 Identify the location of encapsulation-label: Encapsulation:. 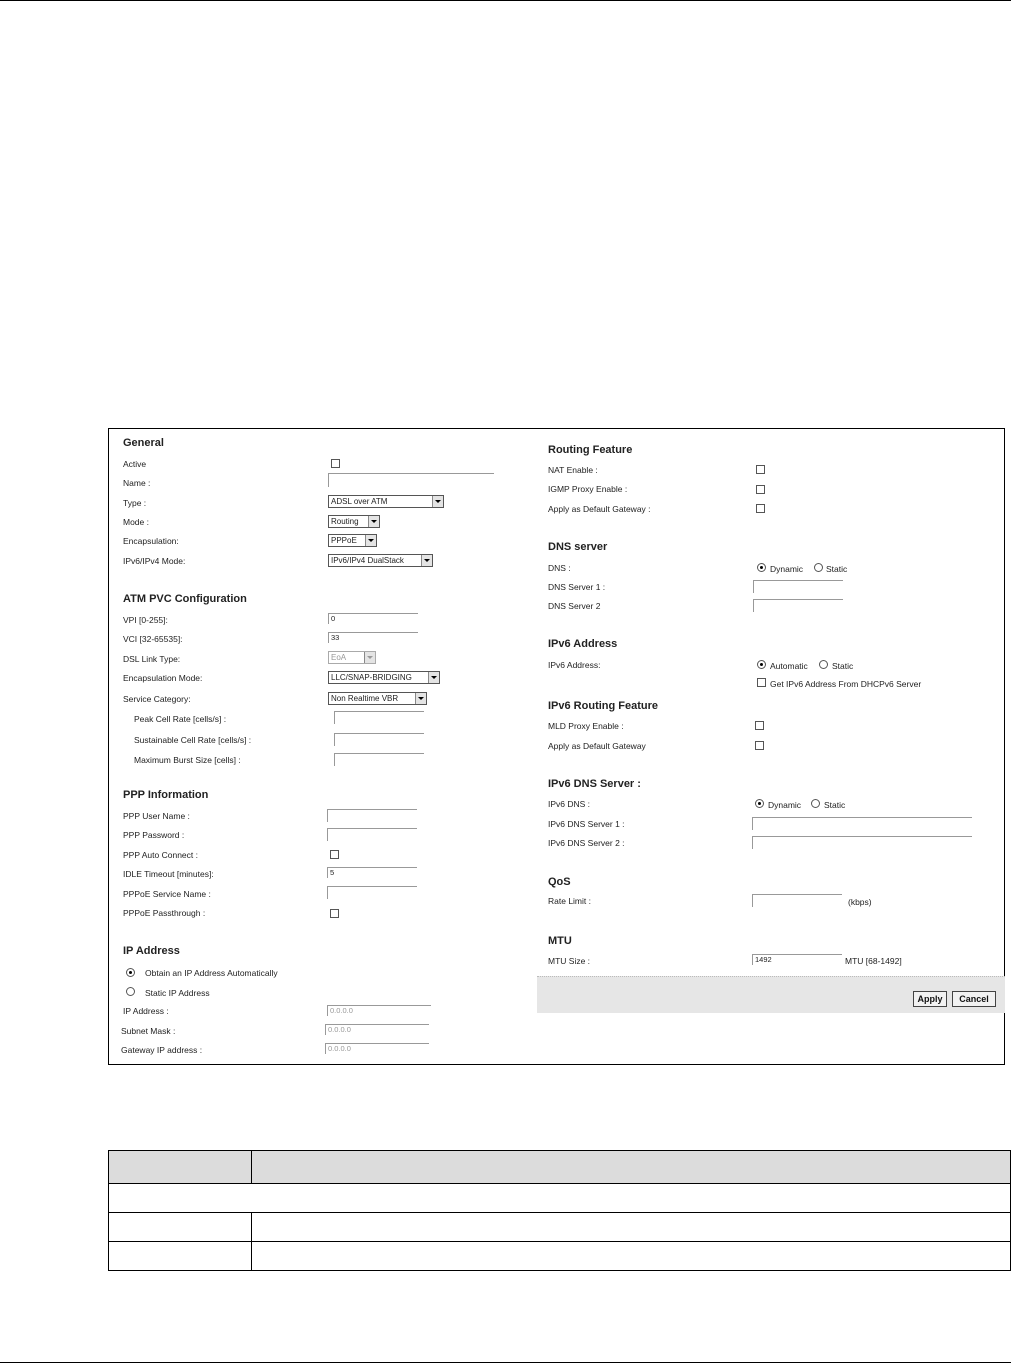
(151, 541).